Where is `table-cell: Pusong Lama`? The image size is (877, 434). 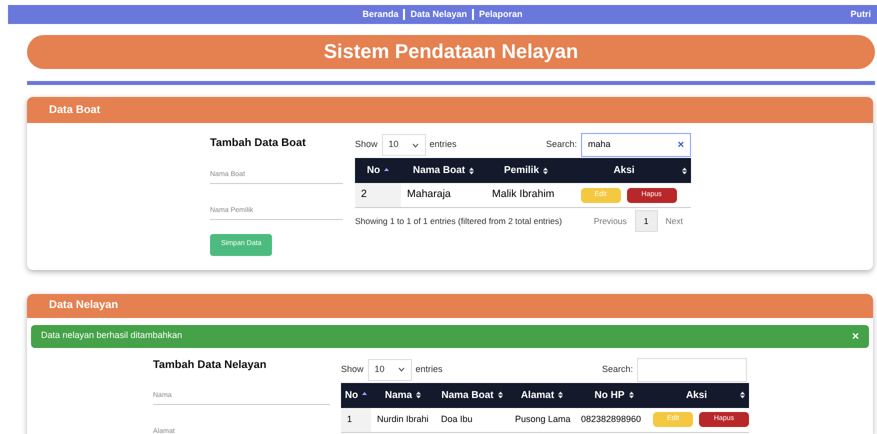 table-cell: Pusong Lama is located at coordinates (542, 420).